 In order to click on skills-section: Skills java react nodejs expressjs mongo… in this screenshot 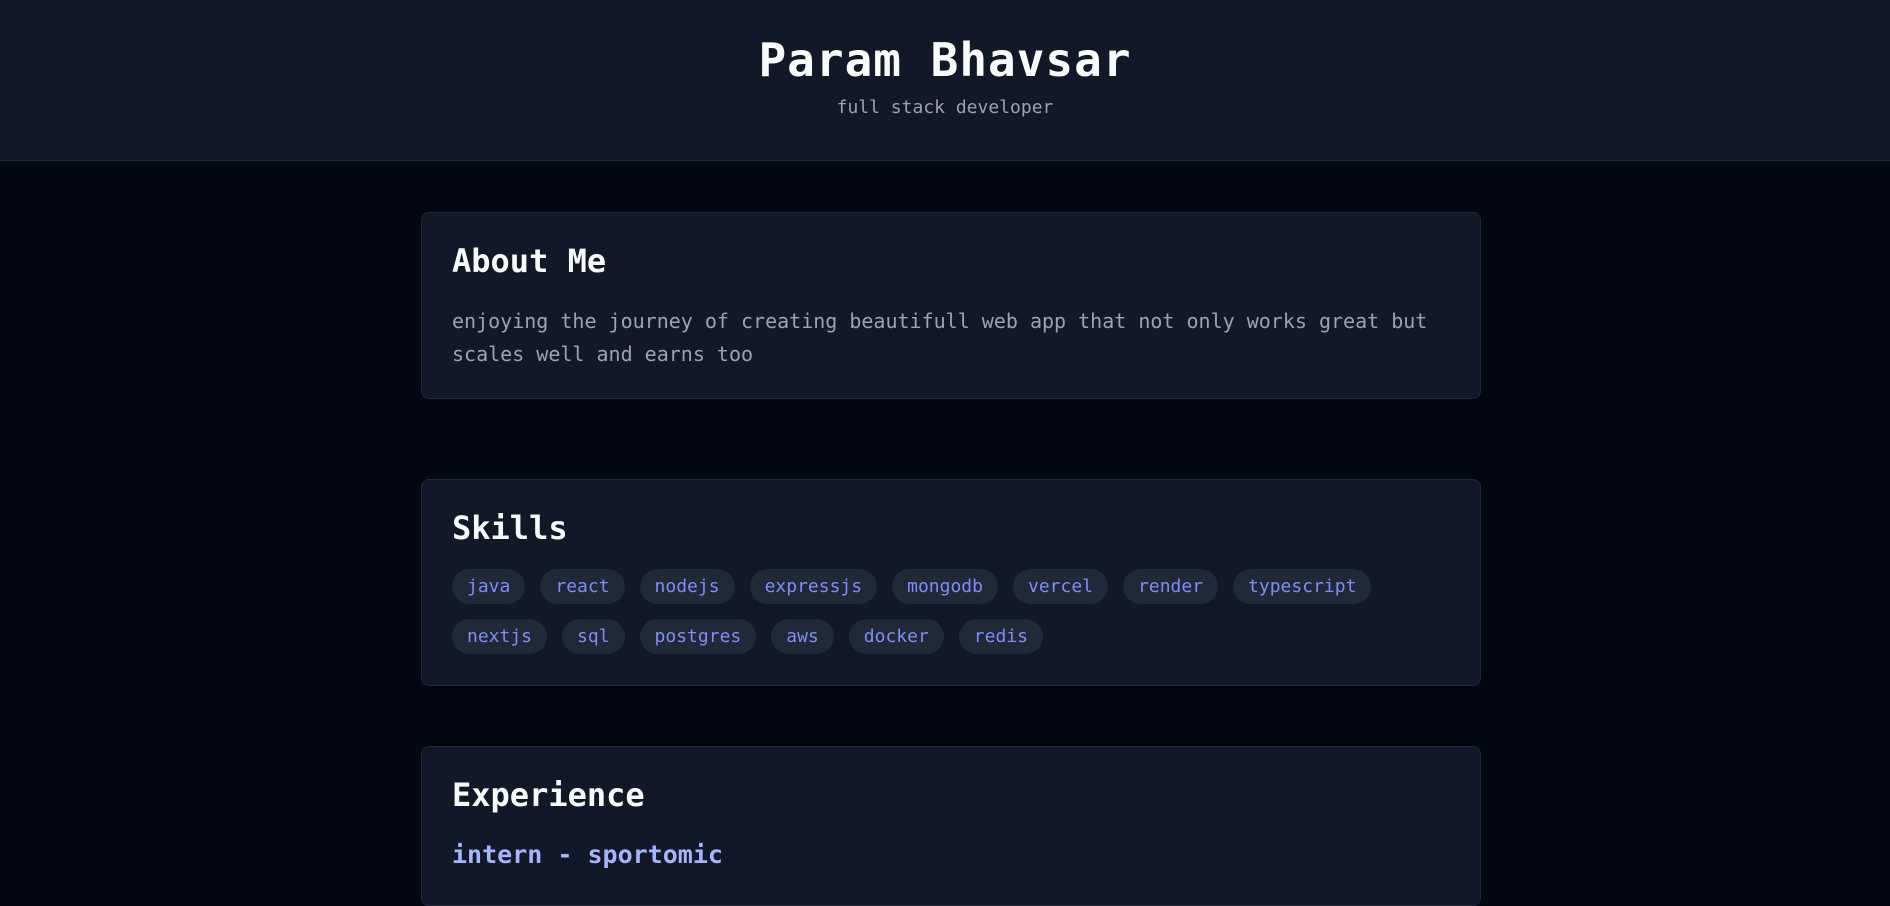, I will do `click(951, 582)`.